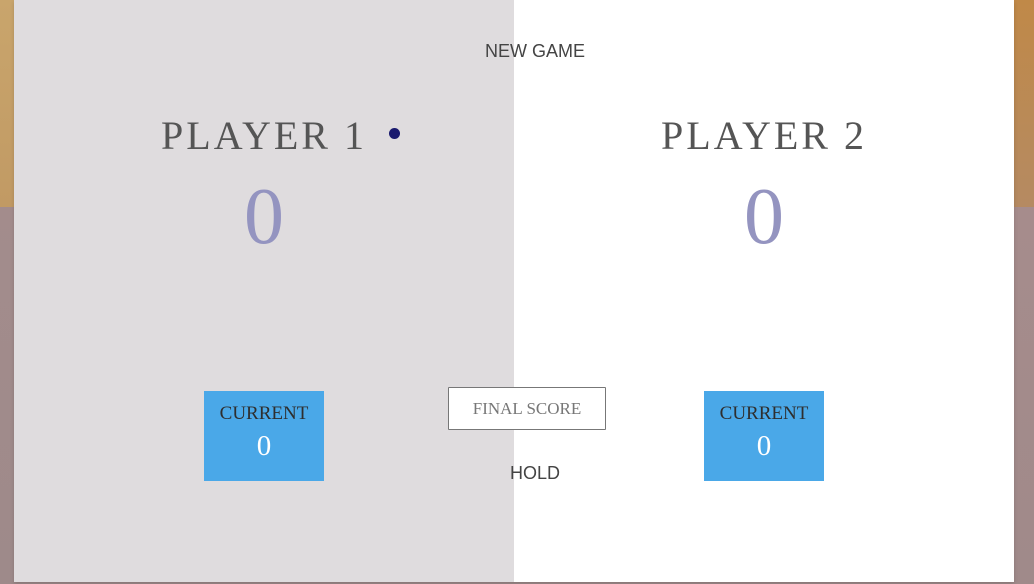 The width and height of the screenshot is (1034, 584). I want to click on player-1-name: PLAYER 1, so click(264, 136).